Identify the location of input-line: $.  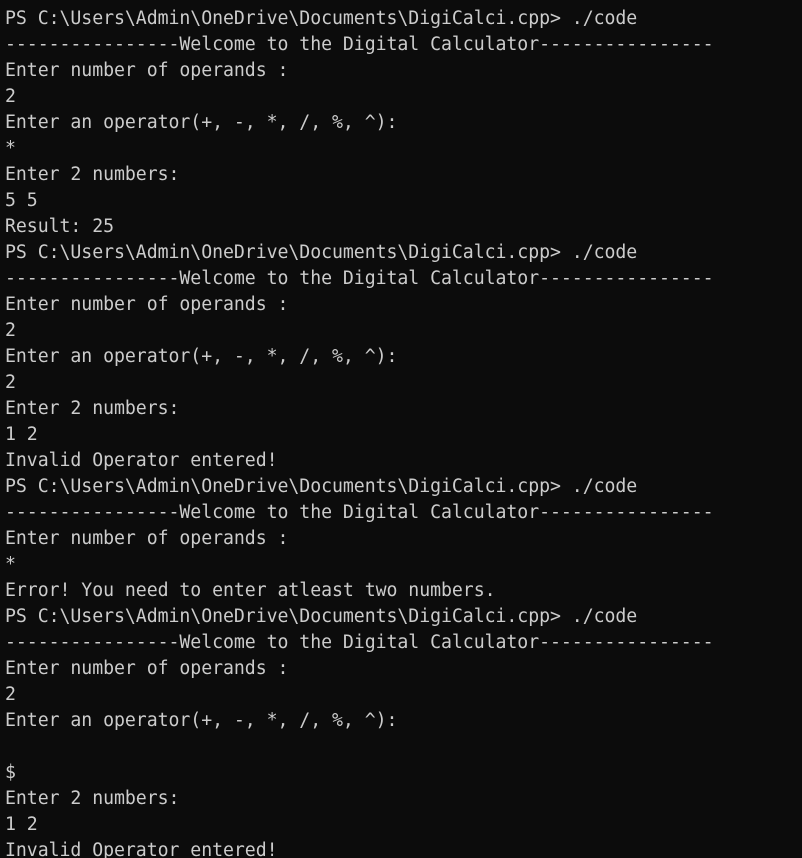
(10, 772).